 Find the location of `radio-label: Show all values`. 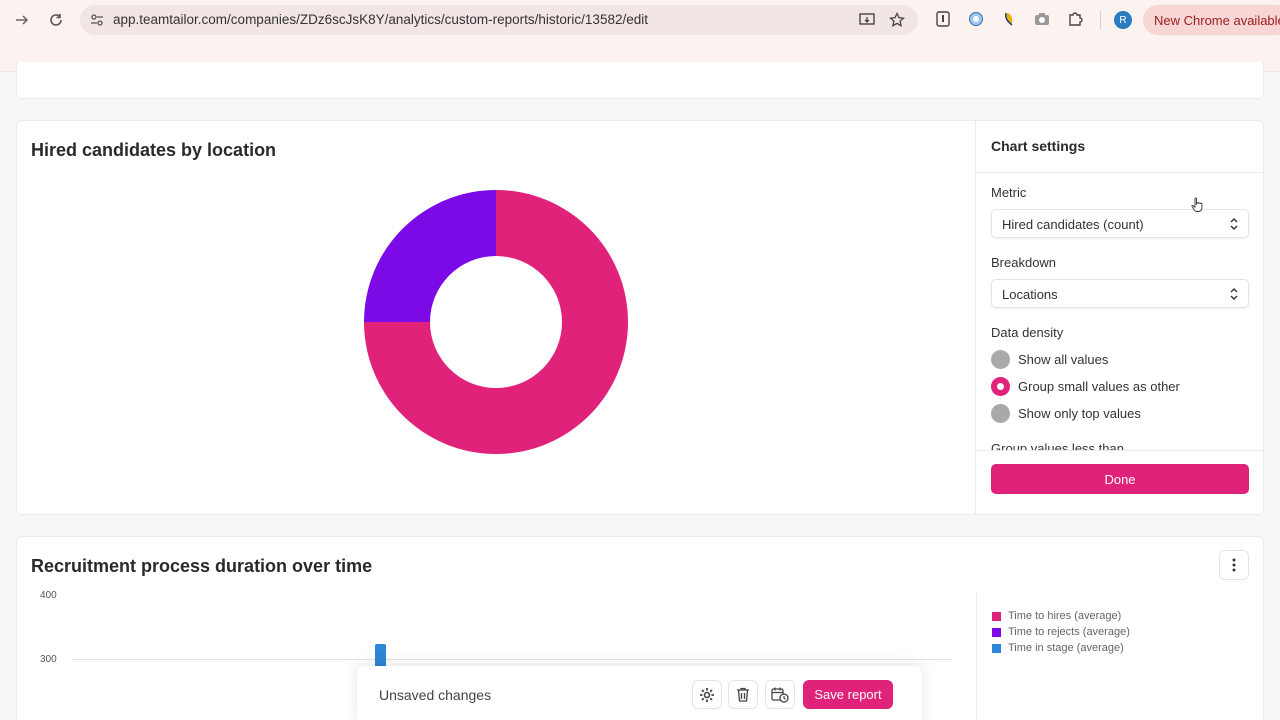

radio-label: Show all values is located at coordinates (1063, 359).